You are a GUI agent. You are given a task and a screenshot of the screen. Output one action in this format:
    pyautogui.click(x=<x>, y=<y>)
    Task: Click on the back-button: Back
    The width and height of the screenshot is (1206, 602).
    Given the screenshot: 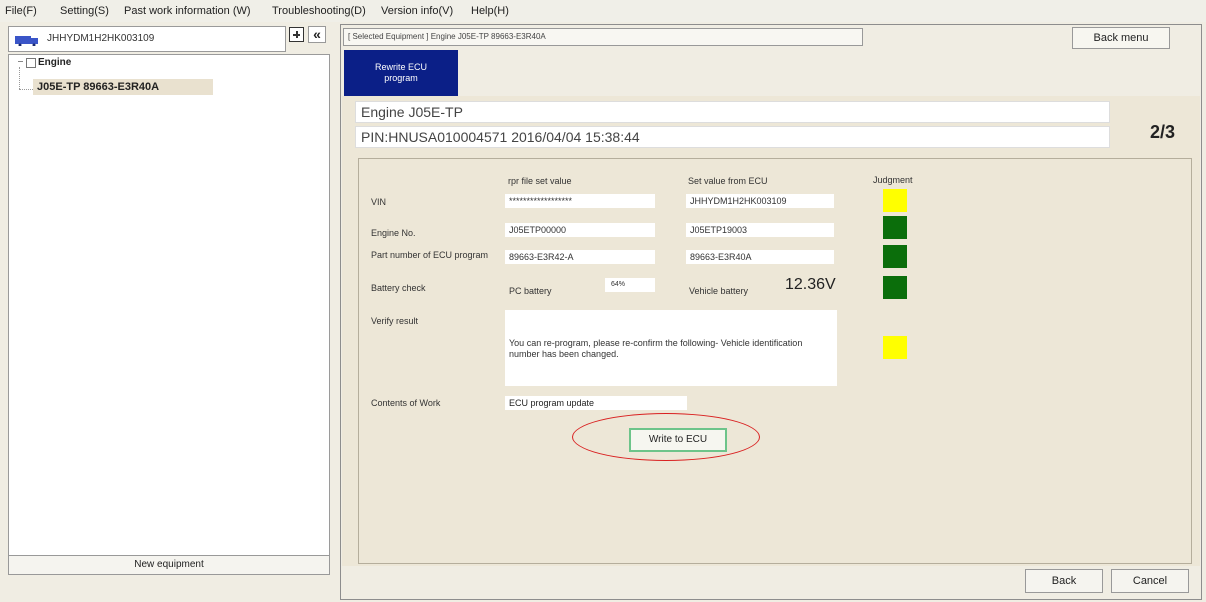 What is the action you would take?
    pyautogui.click(x=1064, y=581)
    